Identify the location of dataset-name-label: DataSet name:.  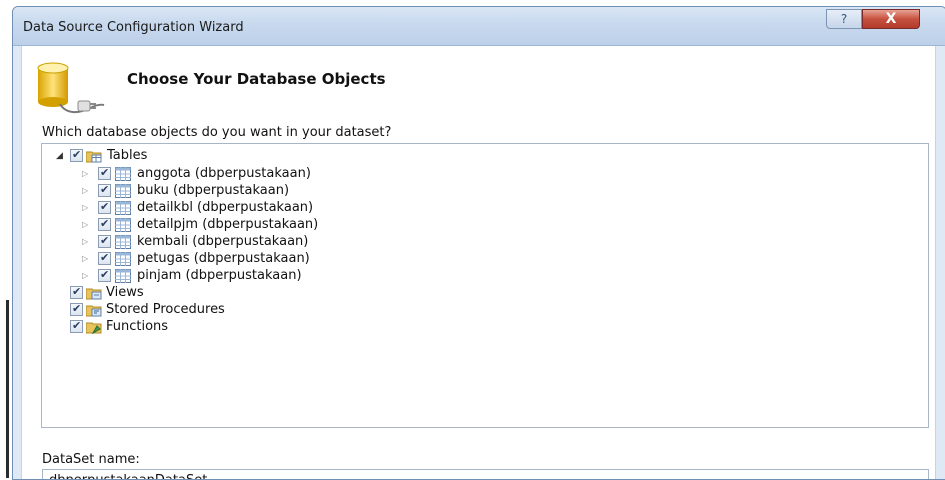
(91, 459).